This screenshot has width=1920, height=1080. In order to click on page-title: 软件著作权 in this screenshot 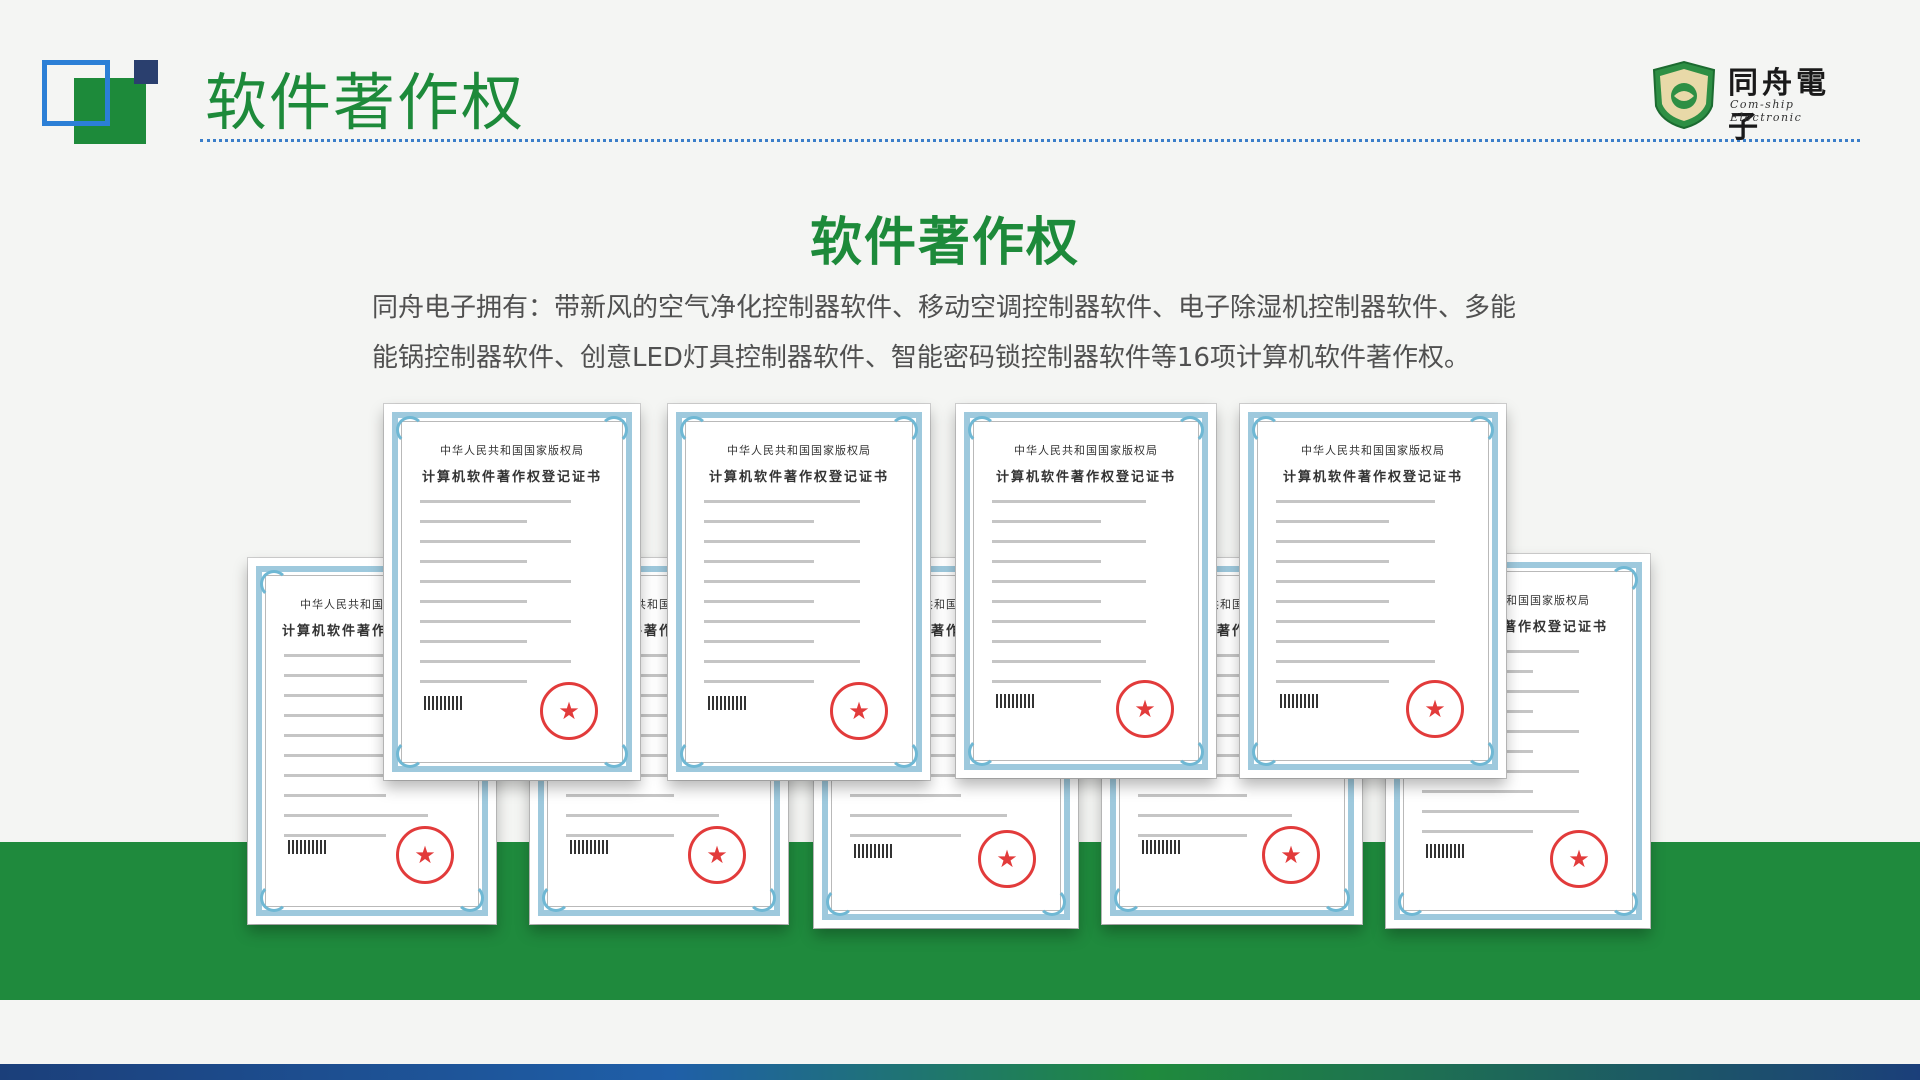, I will do `click(365, 102)`.